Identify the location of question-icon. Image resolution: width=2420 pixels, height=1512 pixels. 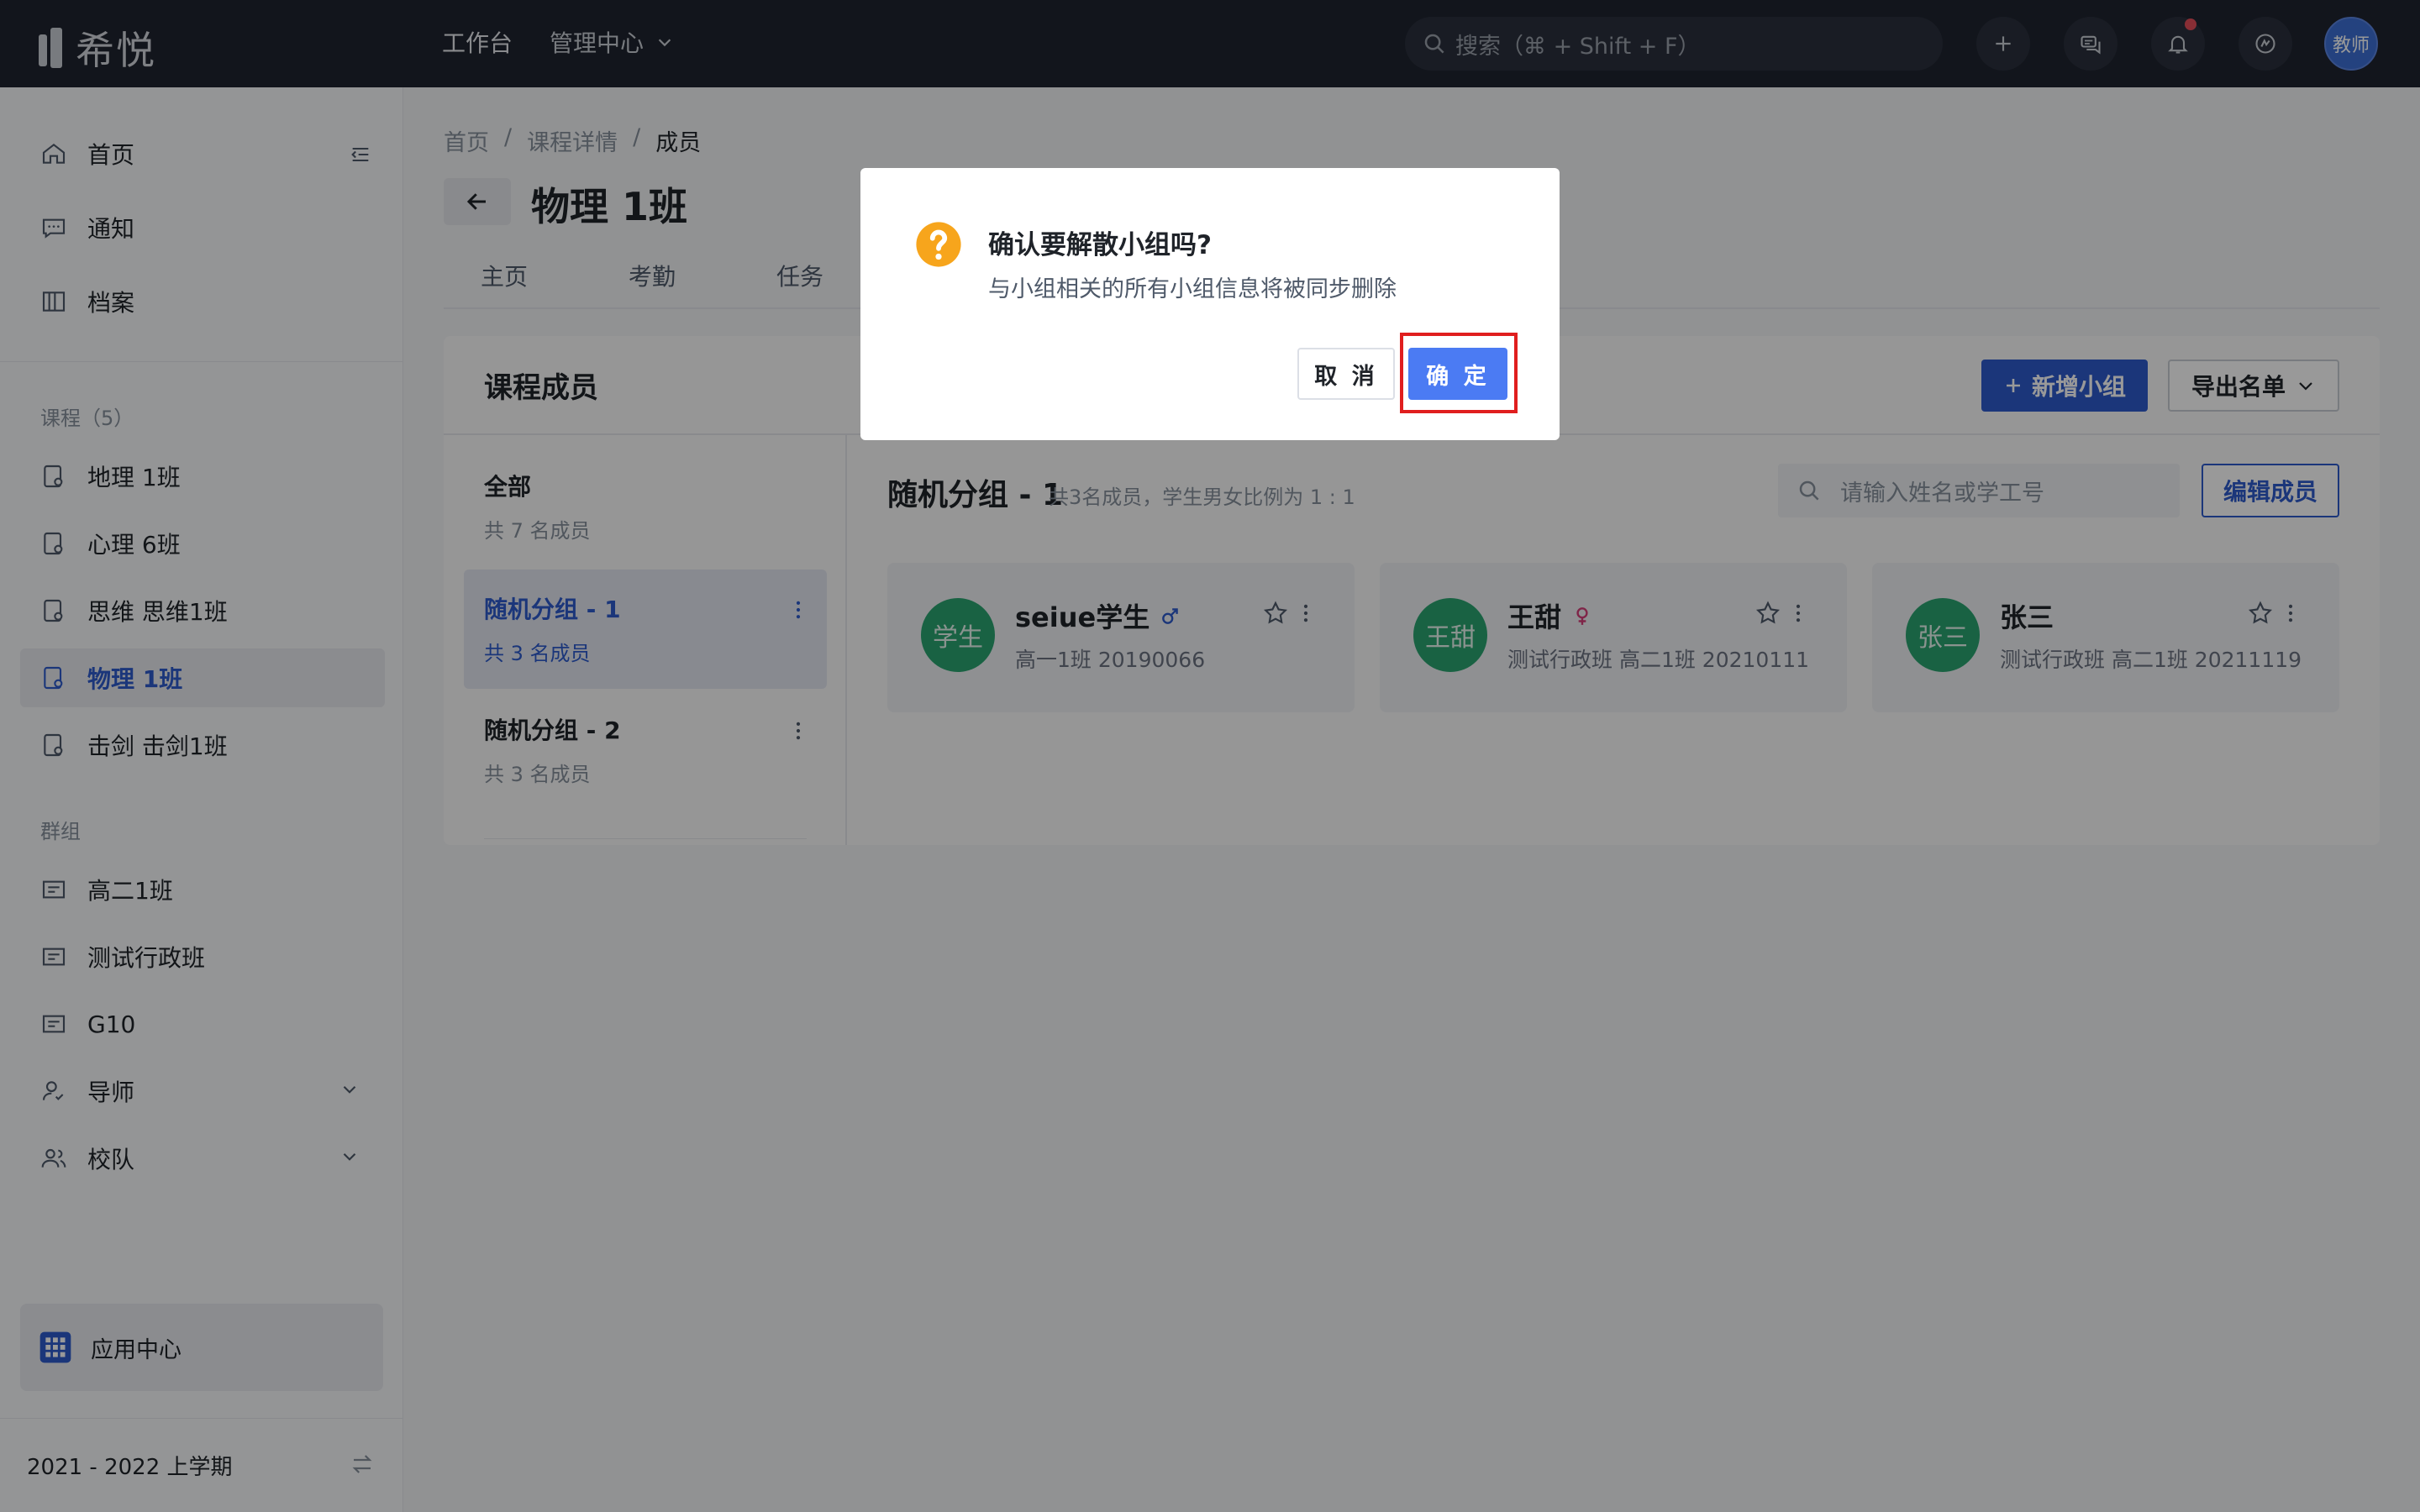
(938, 244).